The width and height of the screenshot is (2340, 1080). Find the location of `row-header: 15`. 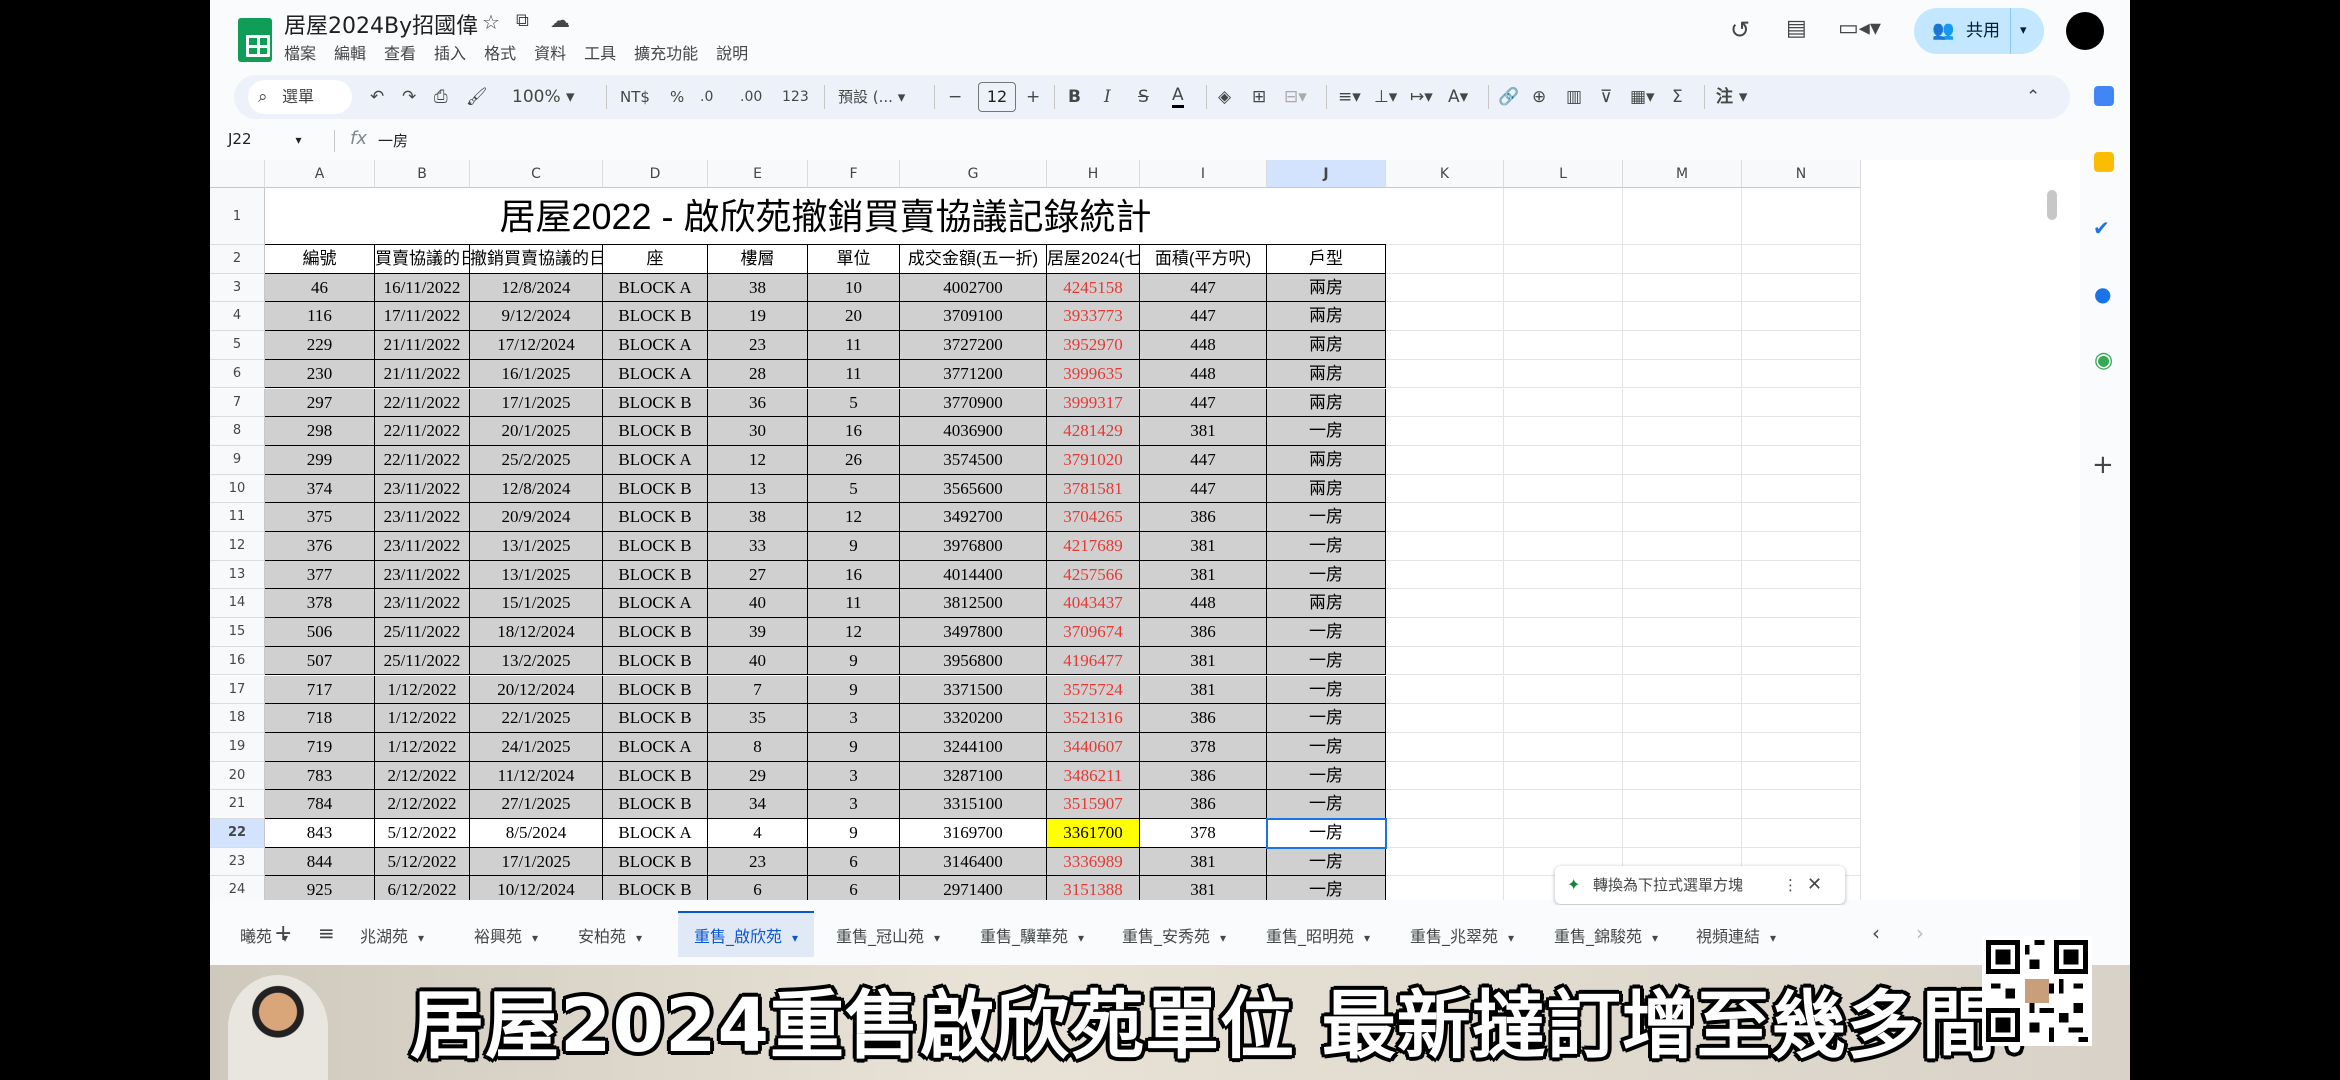

row-header: 15 is located at coordinates (237, 632).